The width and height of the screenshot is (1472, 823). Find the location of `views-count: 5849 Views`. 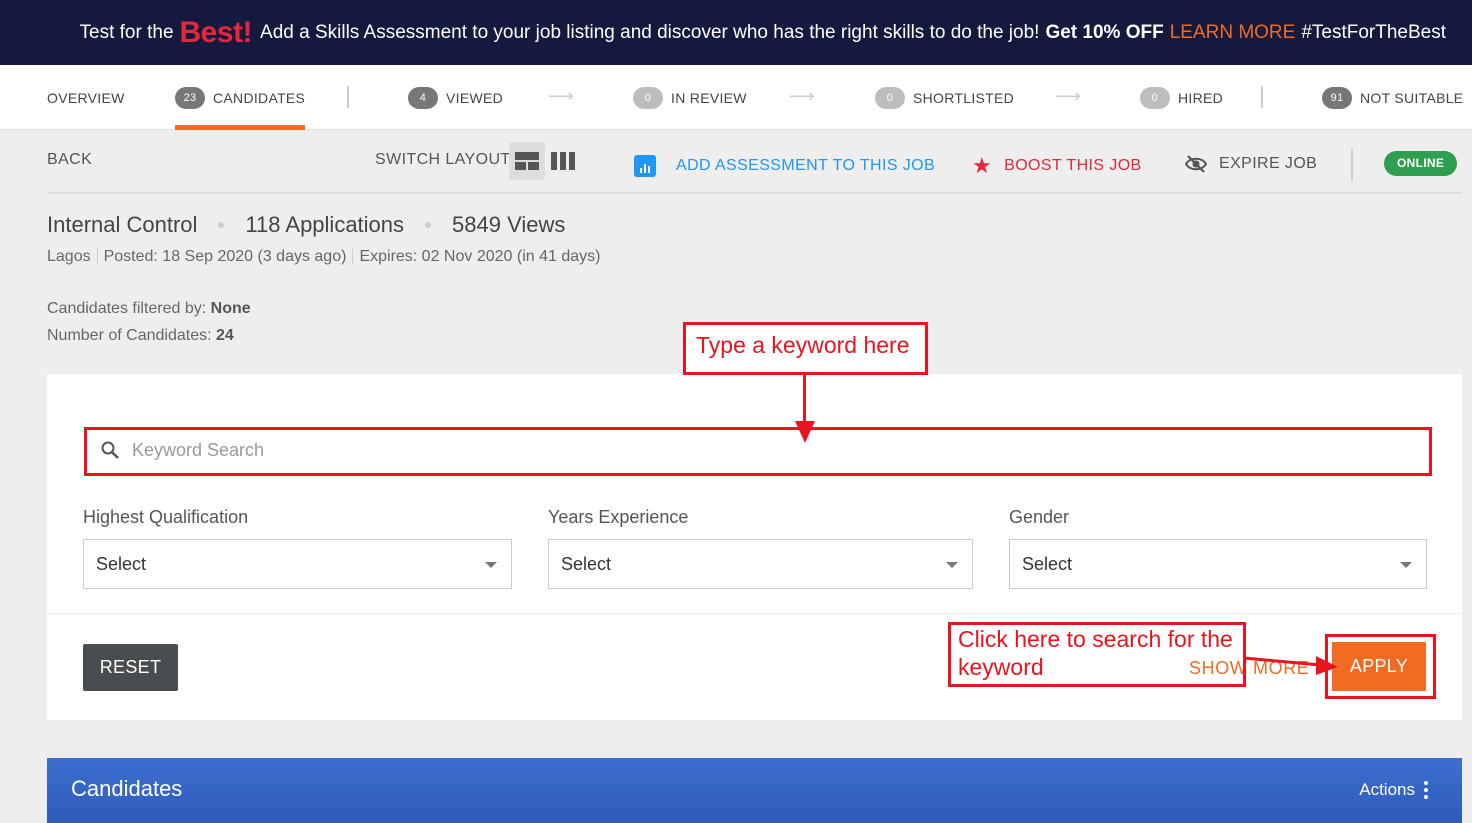

views-count: 5849 Views is located at coordinates (509, 224).